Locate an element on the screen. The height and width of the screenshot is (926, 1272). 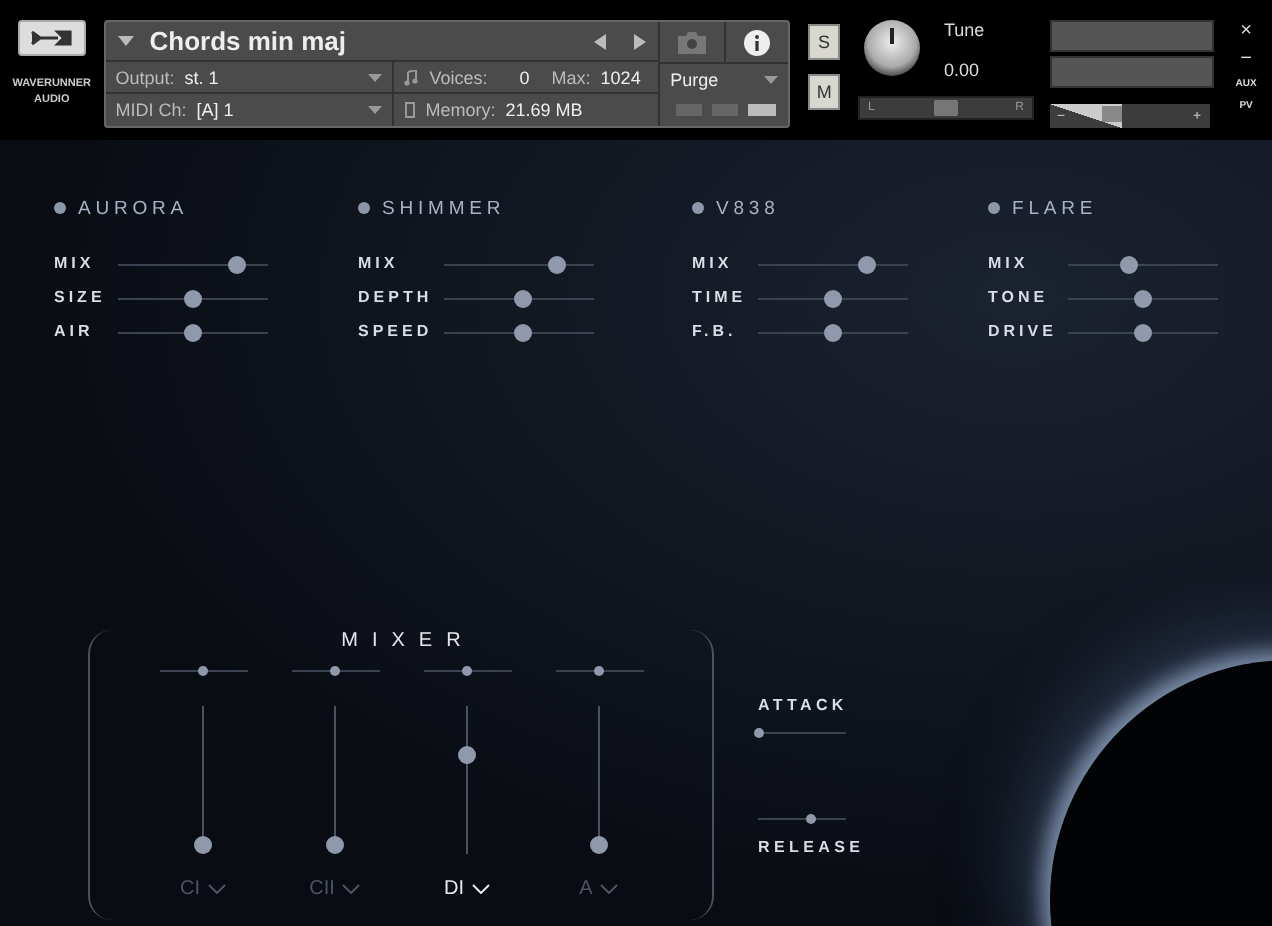
memory-value: 21.69 MB is located at coordinates (544, 110).